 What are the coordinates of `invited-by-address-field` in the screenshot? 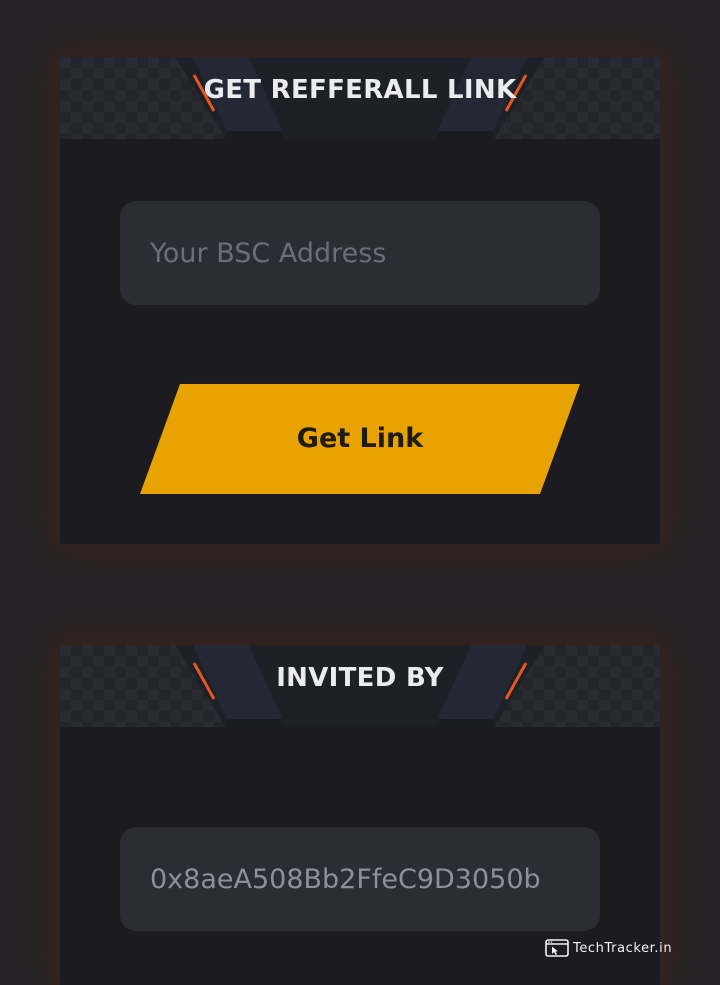 It's located at (360, 879).